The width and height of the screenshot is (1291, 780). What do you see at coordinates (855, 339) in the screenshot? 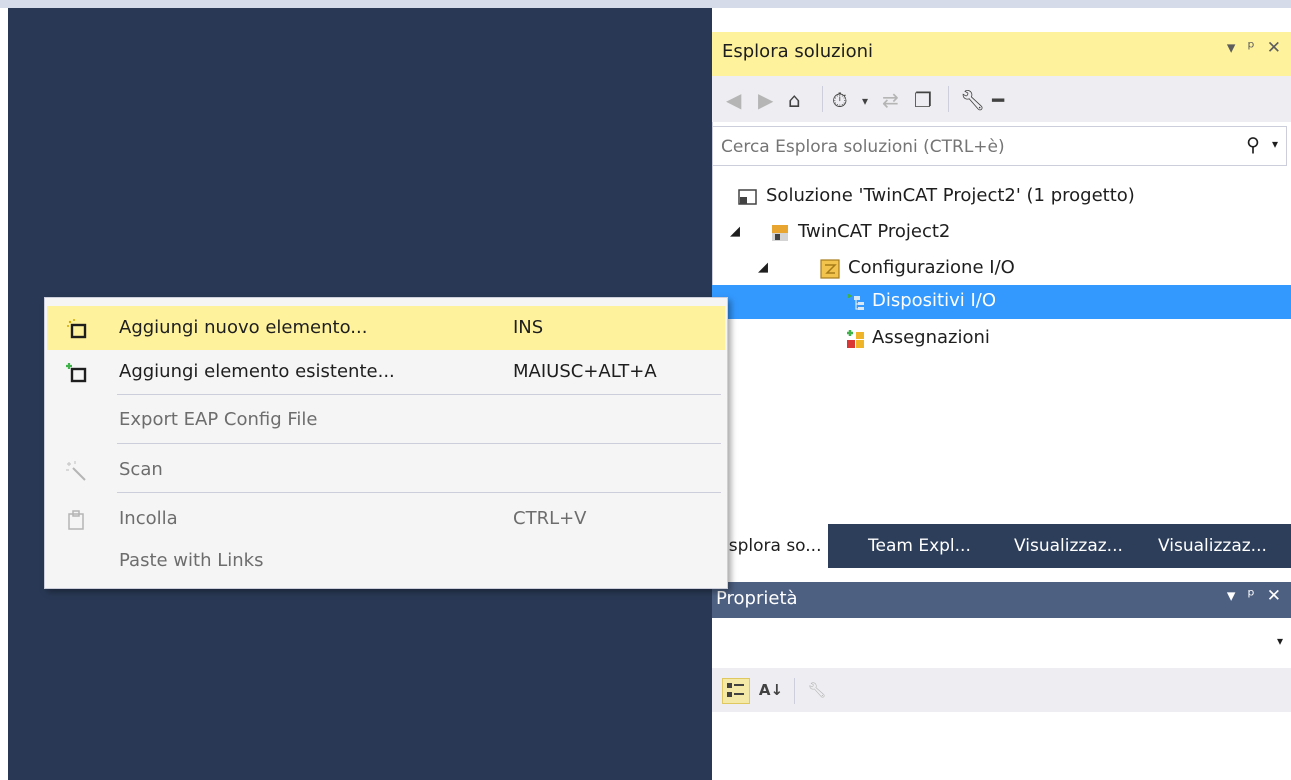
I see `mappings-icon` at bounding box center [855, 339].